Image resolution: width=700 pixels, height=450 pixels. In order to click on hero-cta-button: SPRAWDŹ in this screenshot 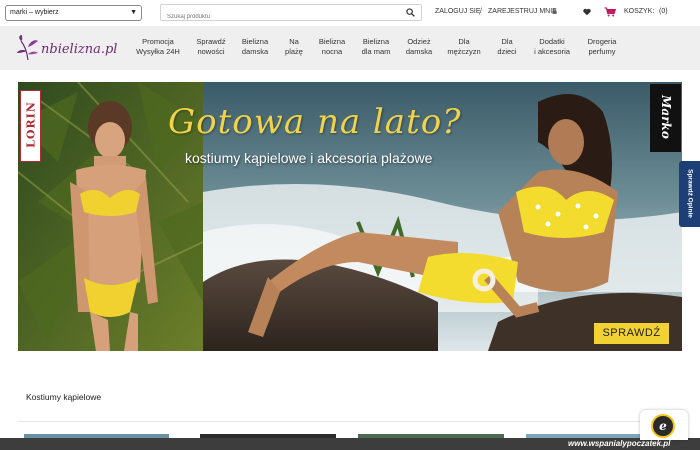, I will do `click(631, 333)`.